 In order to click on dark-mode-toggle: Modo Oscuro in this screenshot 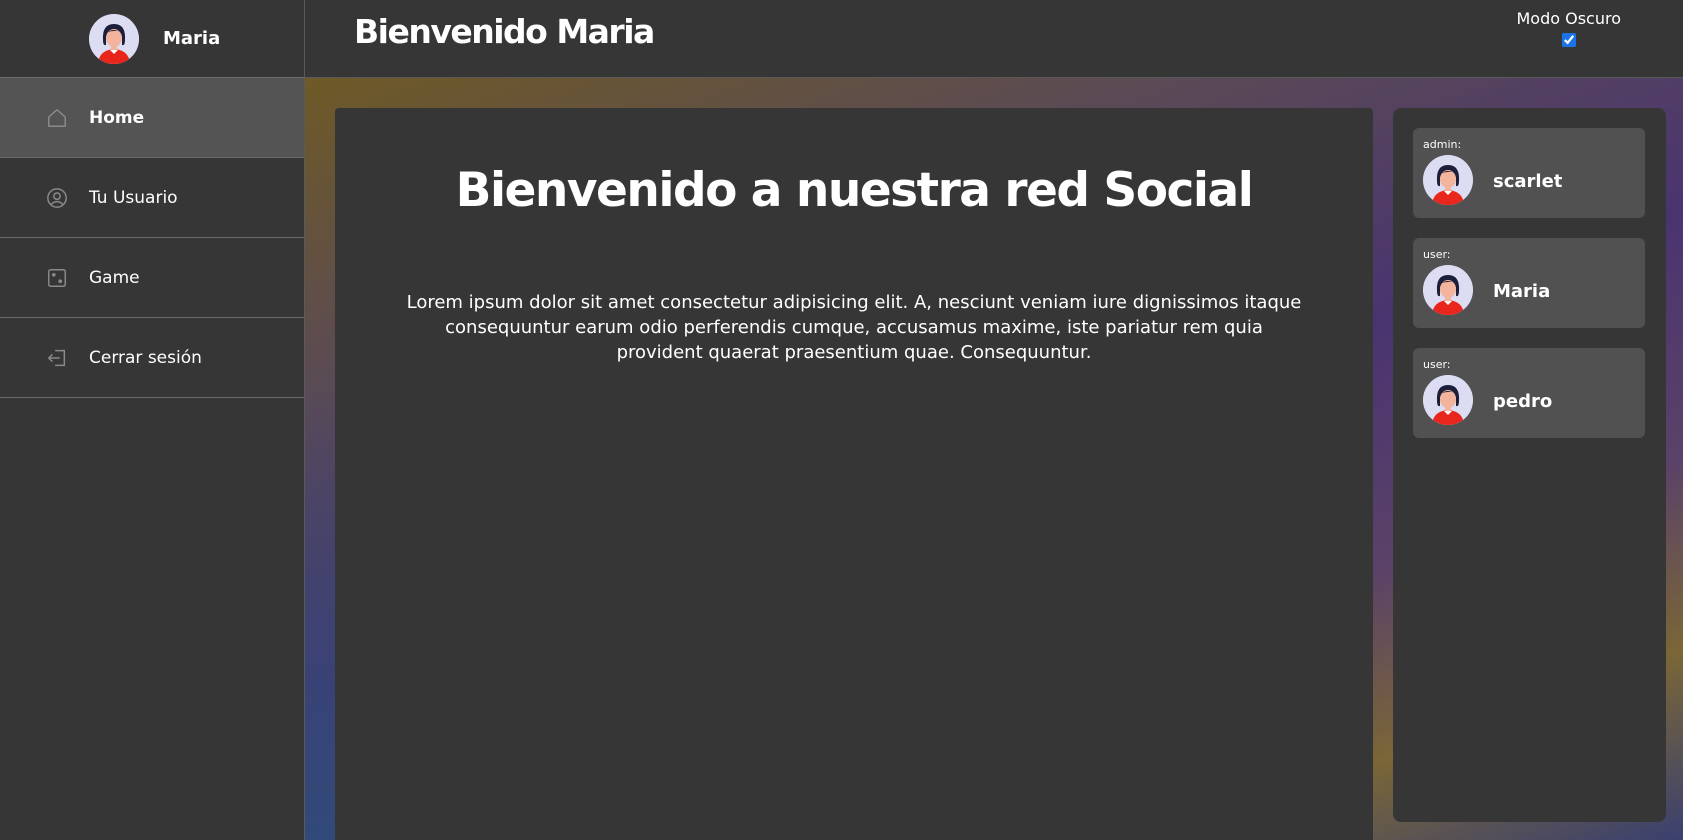, I will do `click(1568, 28)`.